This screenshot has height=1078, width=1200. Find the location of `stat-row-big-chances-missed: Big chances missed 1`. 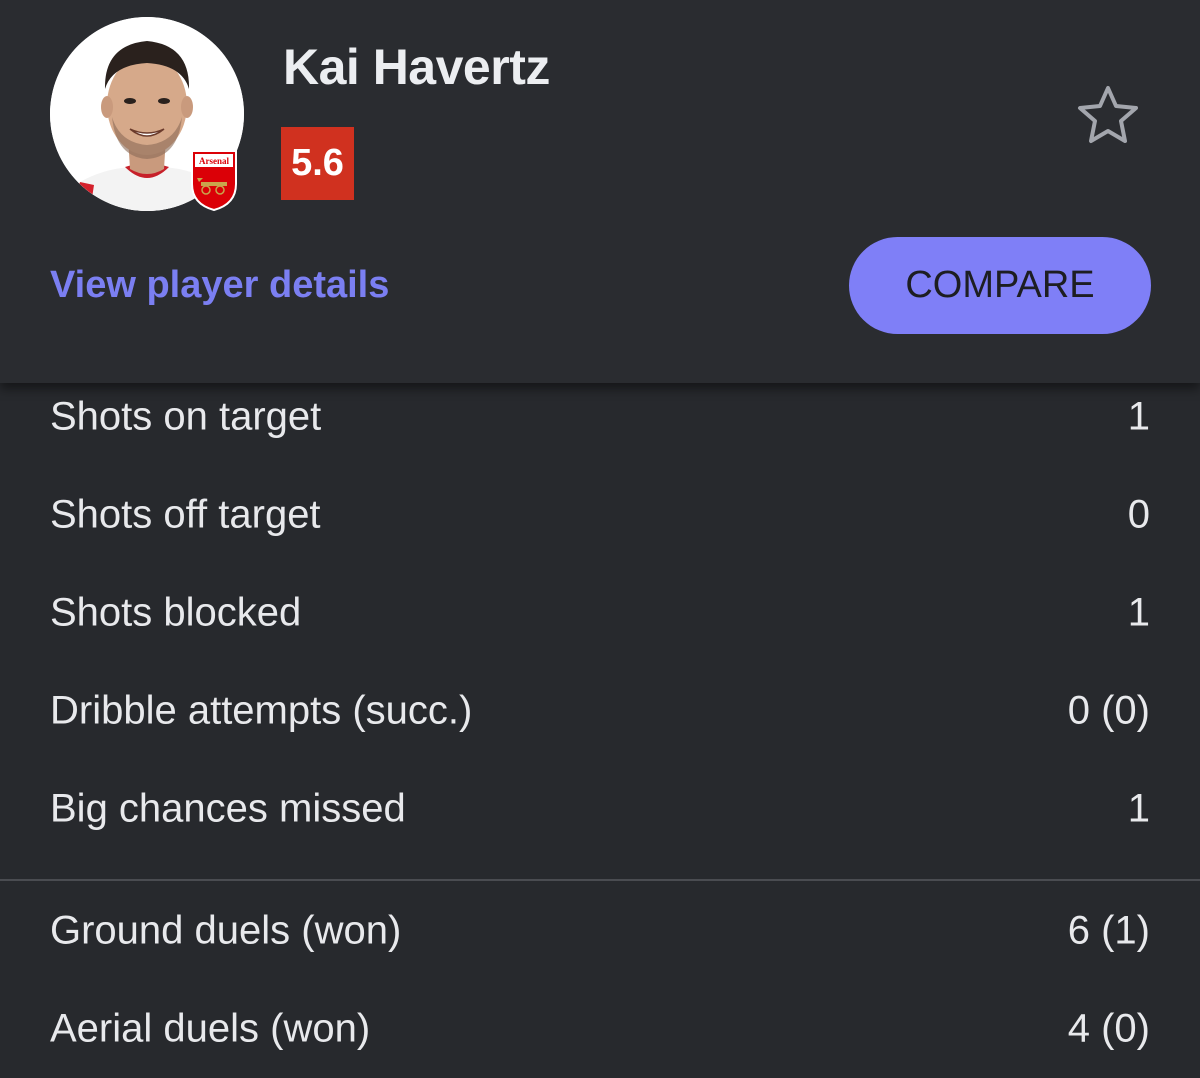

stat-row-big-chances-missed: Big chances missed 1 is located at coordinates (600, 809).